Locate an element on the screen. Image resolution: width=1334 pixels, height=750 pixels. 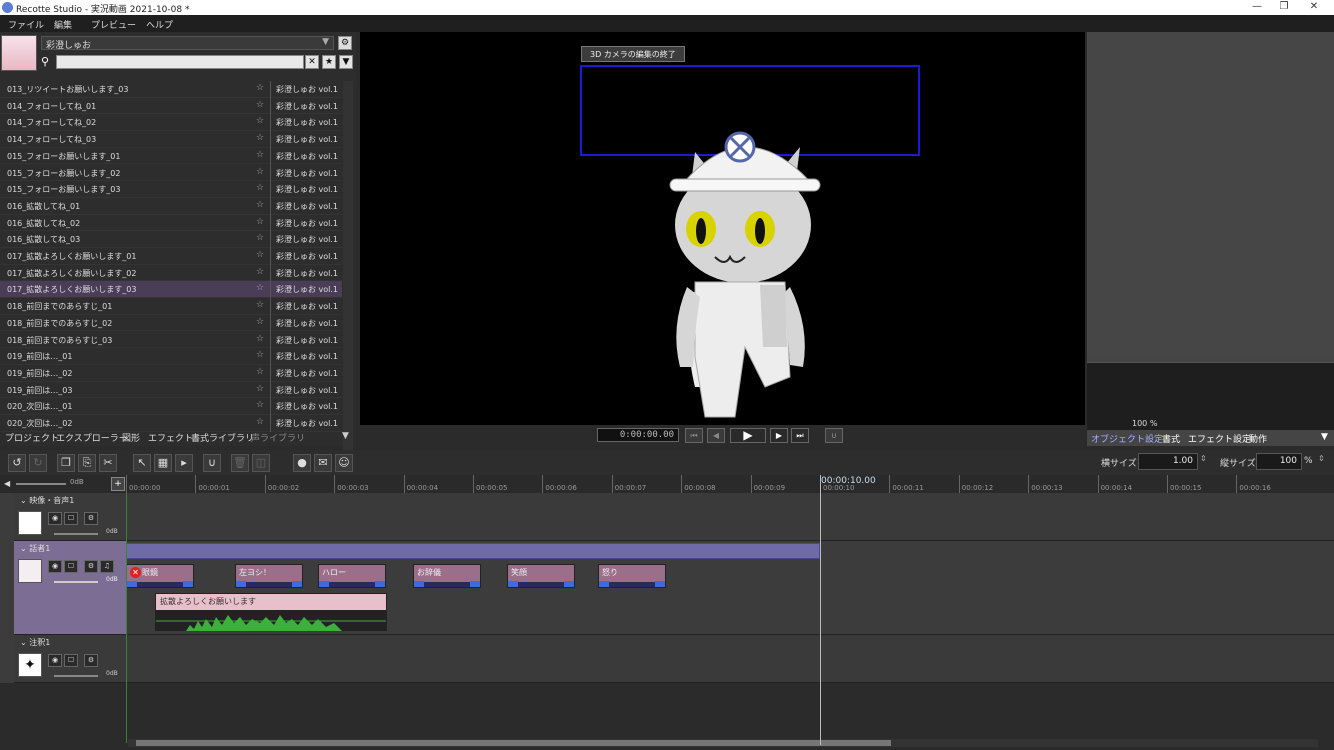
horizontal-scroll-thumb is located at coordinates (513, 743).